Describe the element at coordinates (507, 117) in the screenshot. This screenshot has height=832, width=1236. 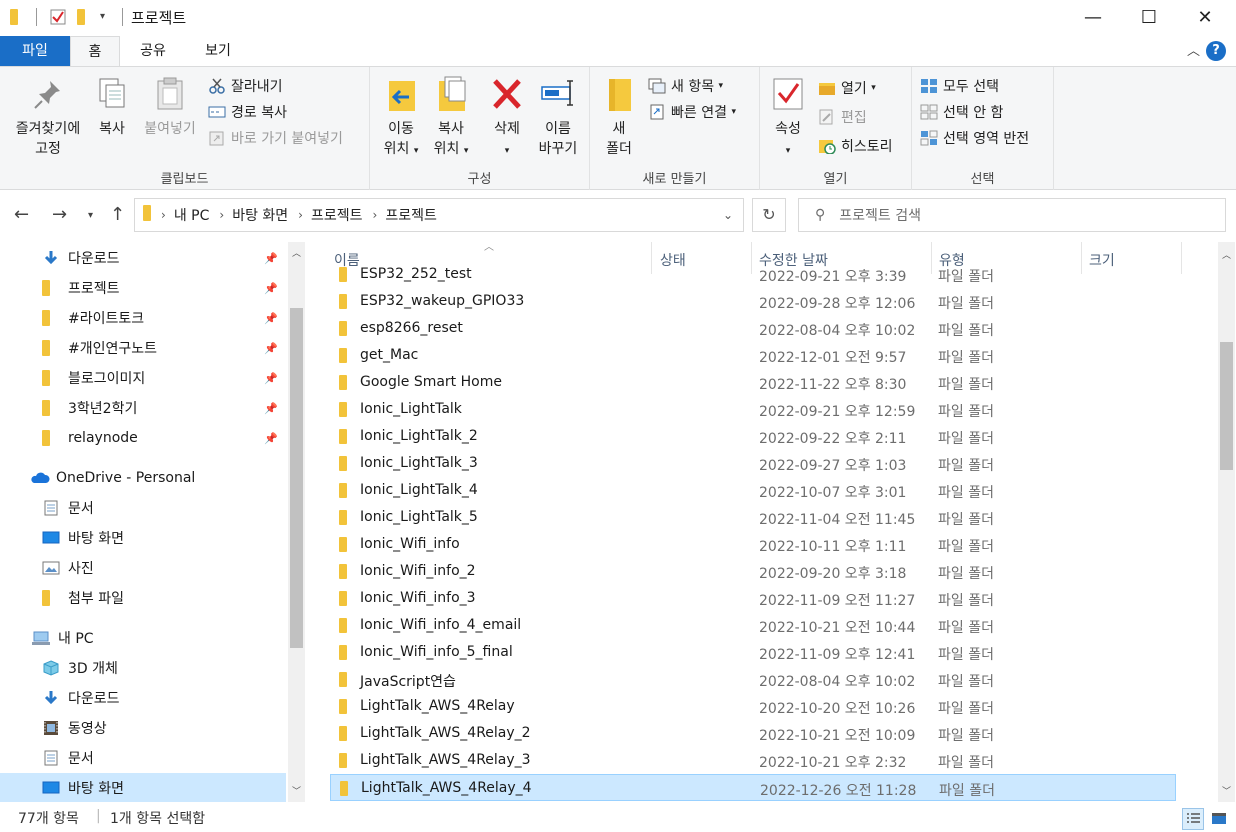
I see `delete-button: 삭제 ▾` at that location.